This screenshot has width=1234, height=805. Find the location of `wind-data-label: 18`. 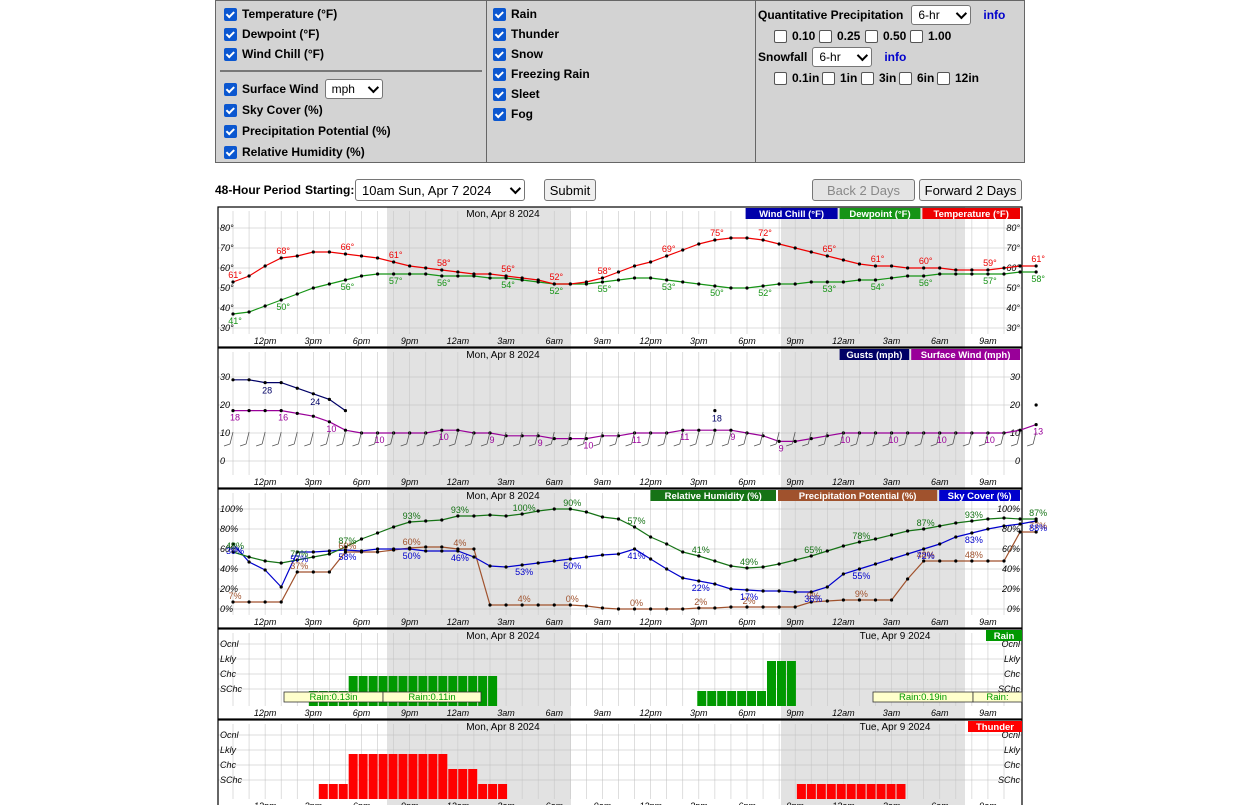

wind-data-label: 18 is located at coordinates (235, 418).